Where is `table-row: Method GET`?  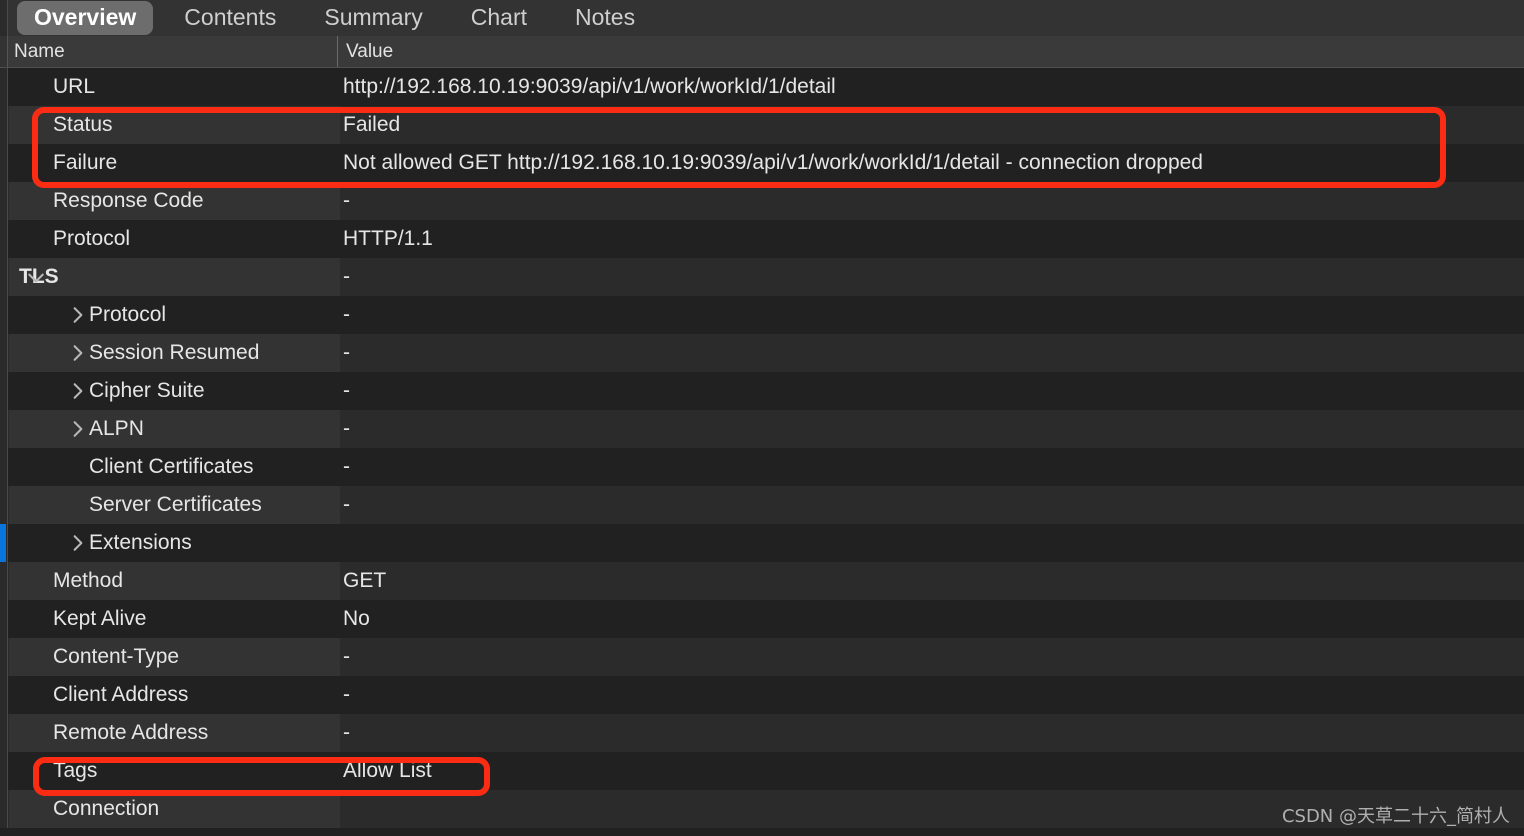
table-row: Method GET is located at coordinates (762, 581).